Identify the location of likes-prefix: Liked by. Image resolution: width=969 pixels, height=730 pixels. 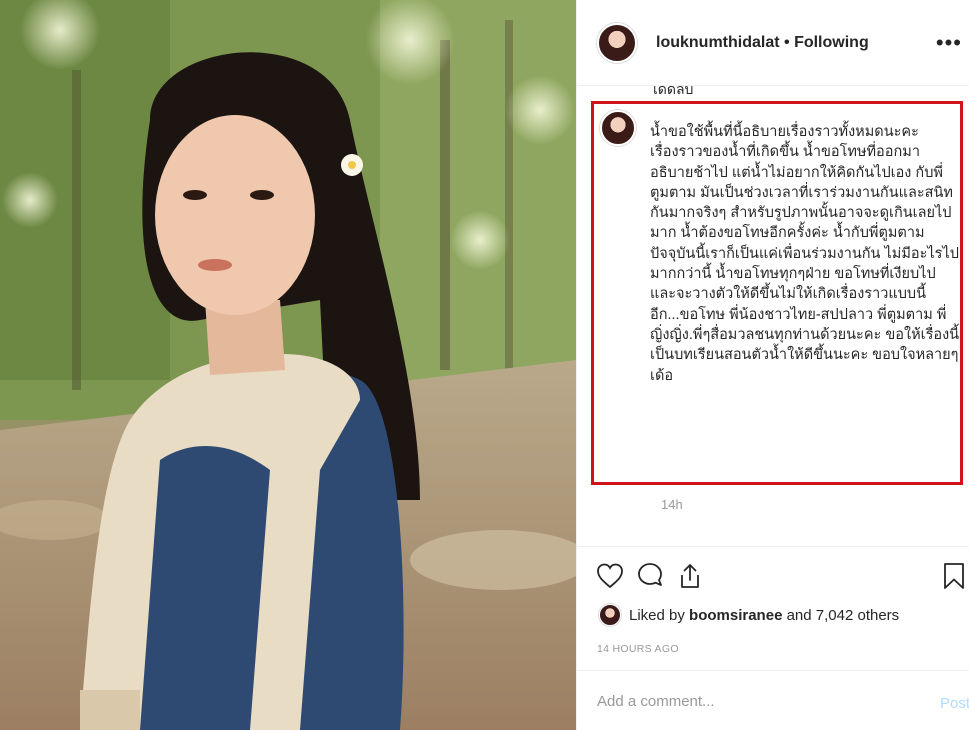
(657, 615).